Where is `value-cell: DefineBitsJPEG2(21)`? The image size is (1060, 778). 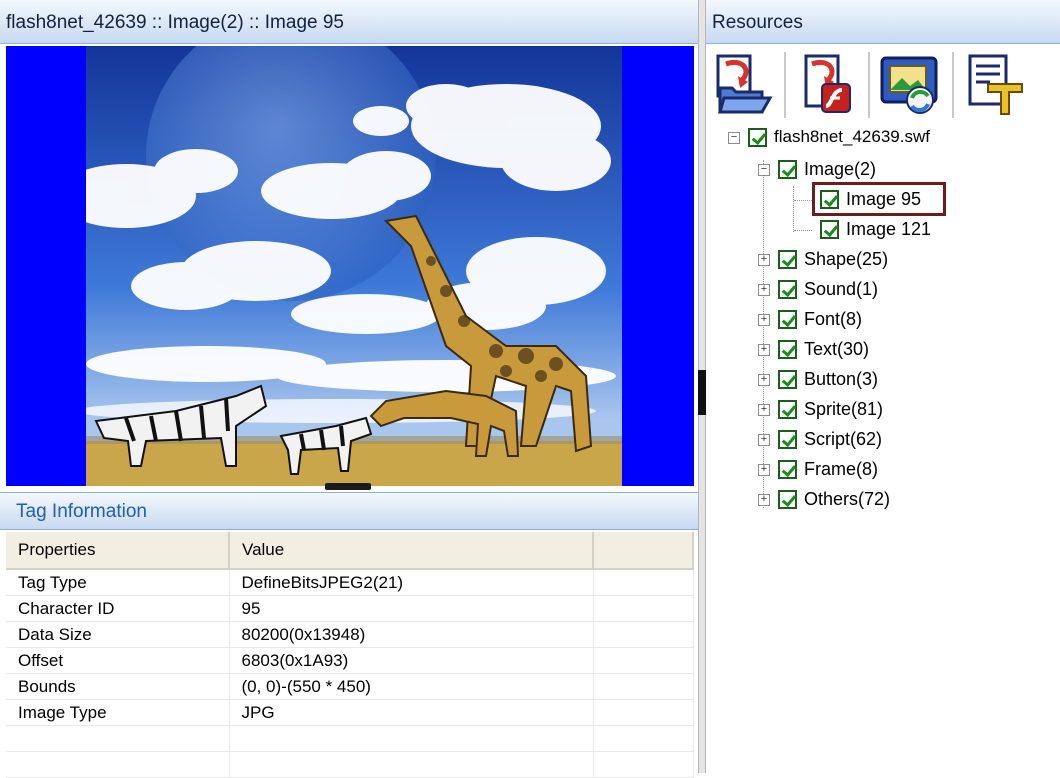
value-cell: DefineBitsJPEG2(21) is located at coordinates (411, 582).